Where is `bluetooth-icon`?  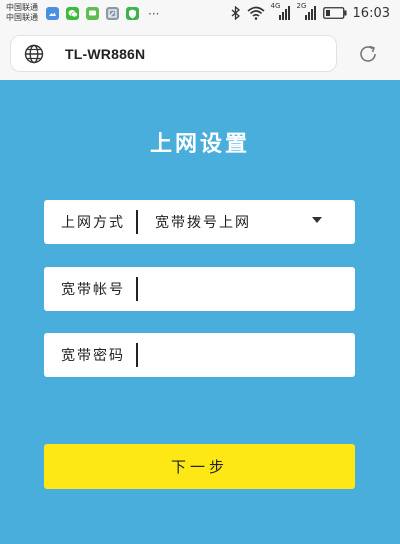 bluetooth-icon is located at coordinates (235, 13).